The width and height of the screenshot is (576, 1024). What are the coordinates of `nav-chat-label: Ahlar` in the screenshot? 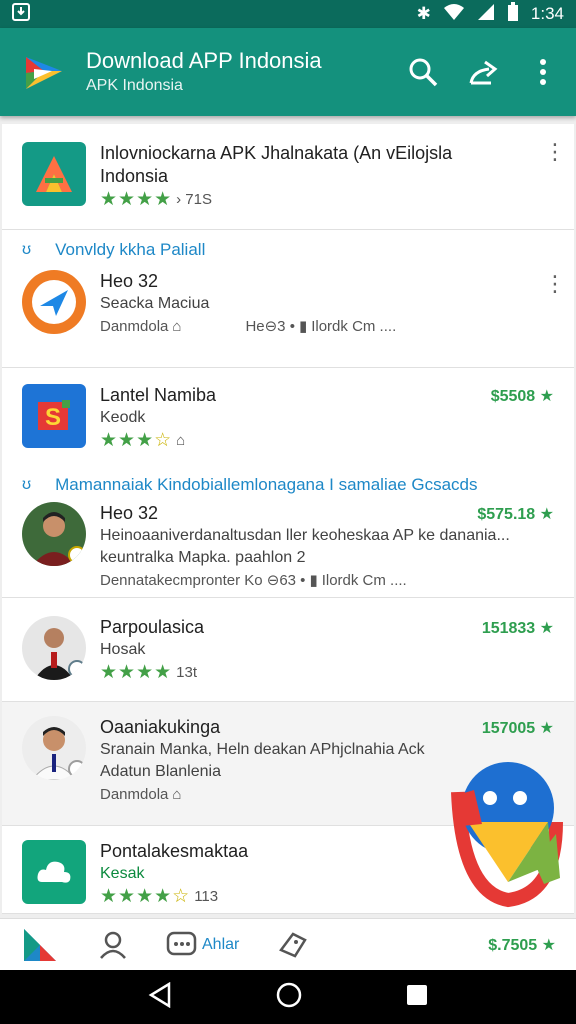 It's located at (221, 944).